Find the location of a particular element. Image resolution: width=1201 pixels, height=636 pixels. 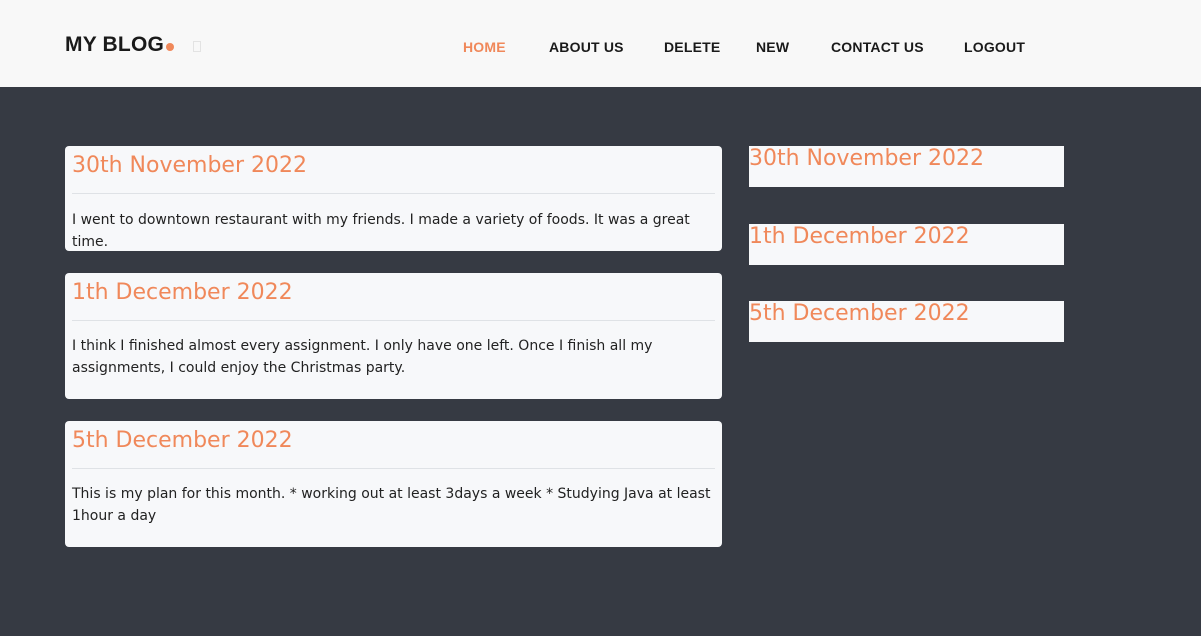

post-title: 5th December 2022 is located at coordinates (182, 441).